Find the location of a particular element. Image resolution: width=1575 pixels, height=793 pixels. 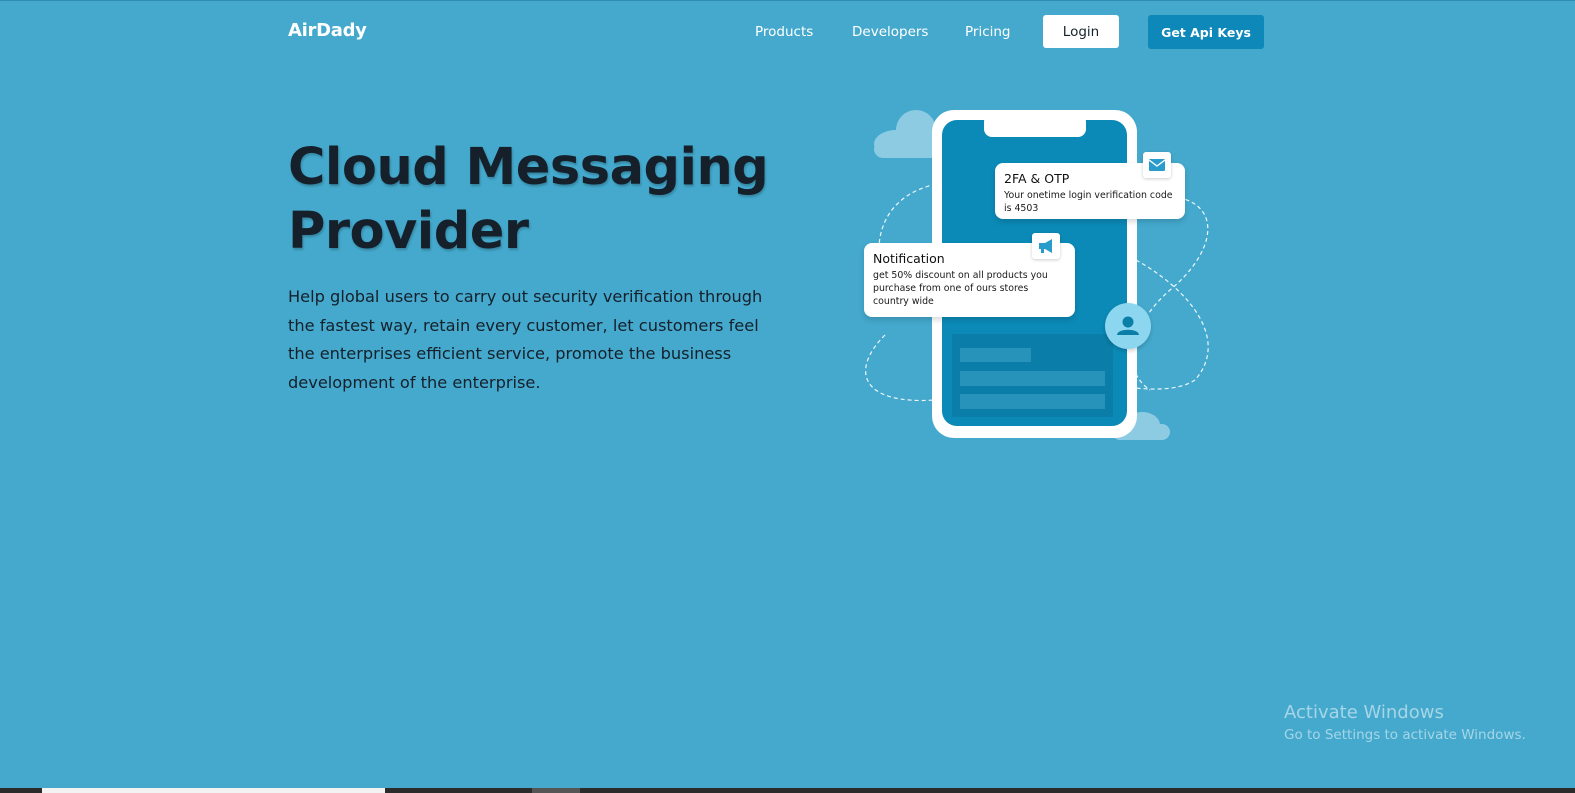

get-api-keys-button: Get Api Keys is located at coordinates (1206, 32).